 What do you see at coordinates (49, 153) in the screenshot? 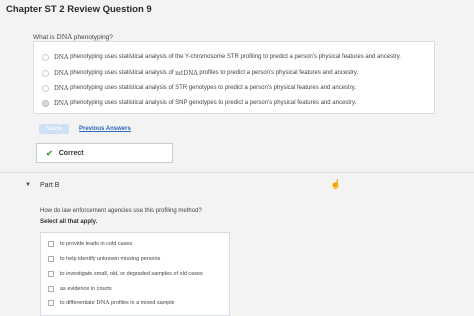
I see `check-icon: ✔` at bounding box center [49, 153].